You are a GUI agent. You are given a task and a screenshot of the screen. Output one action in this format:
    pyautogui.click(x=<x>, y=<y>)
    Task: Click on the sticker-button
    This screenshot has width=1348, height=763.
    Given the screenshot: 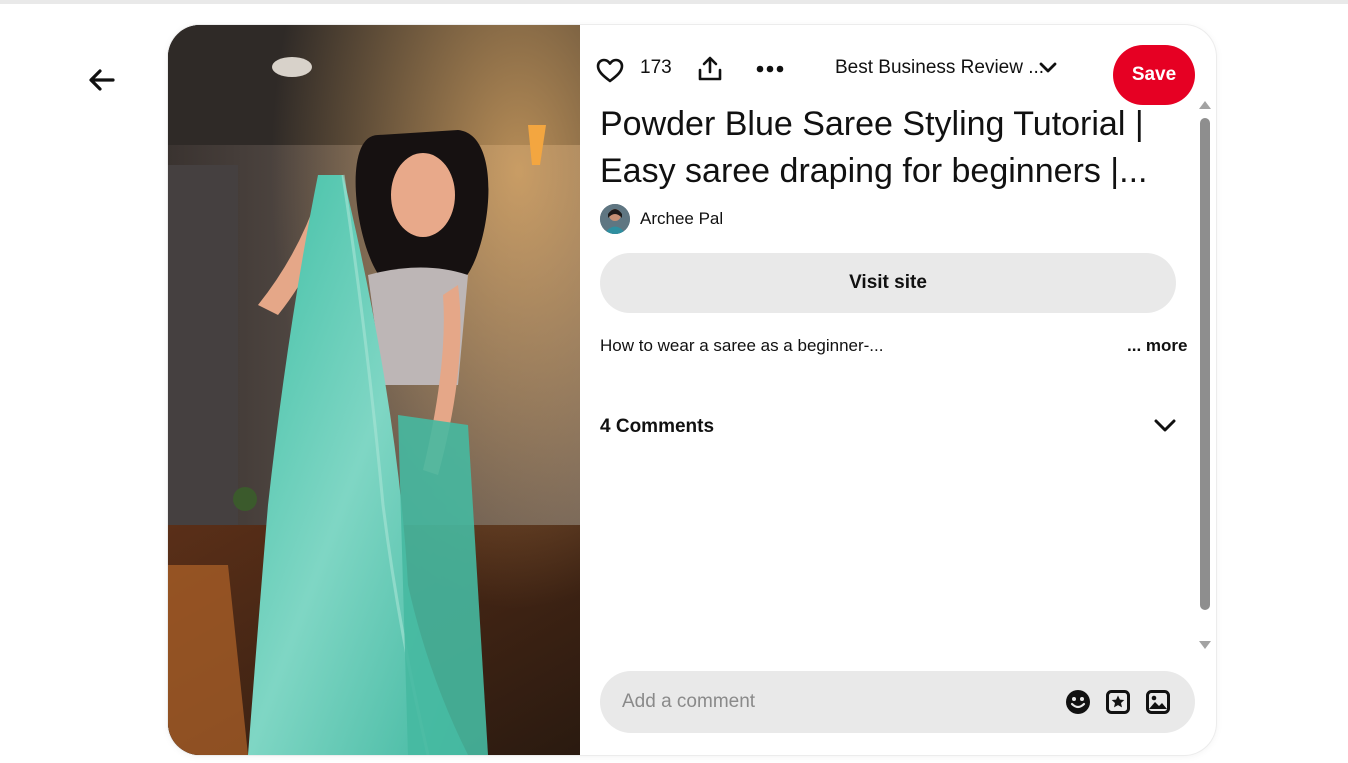 What is the action you would take?
    pyautogui.click(x=1118, y=702)
    